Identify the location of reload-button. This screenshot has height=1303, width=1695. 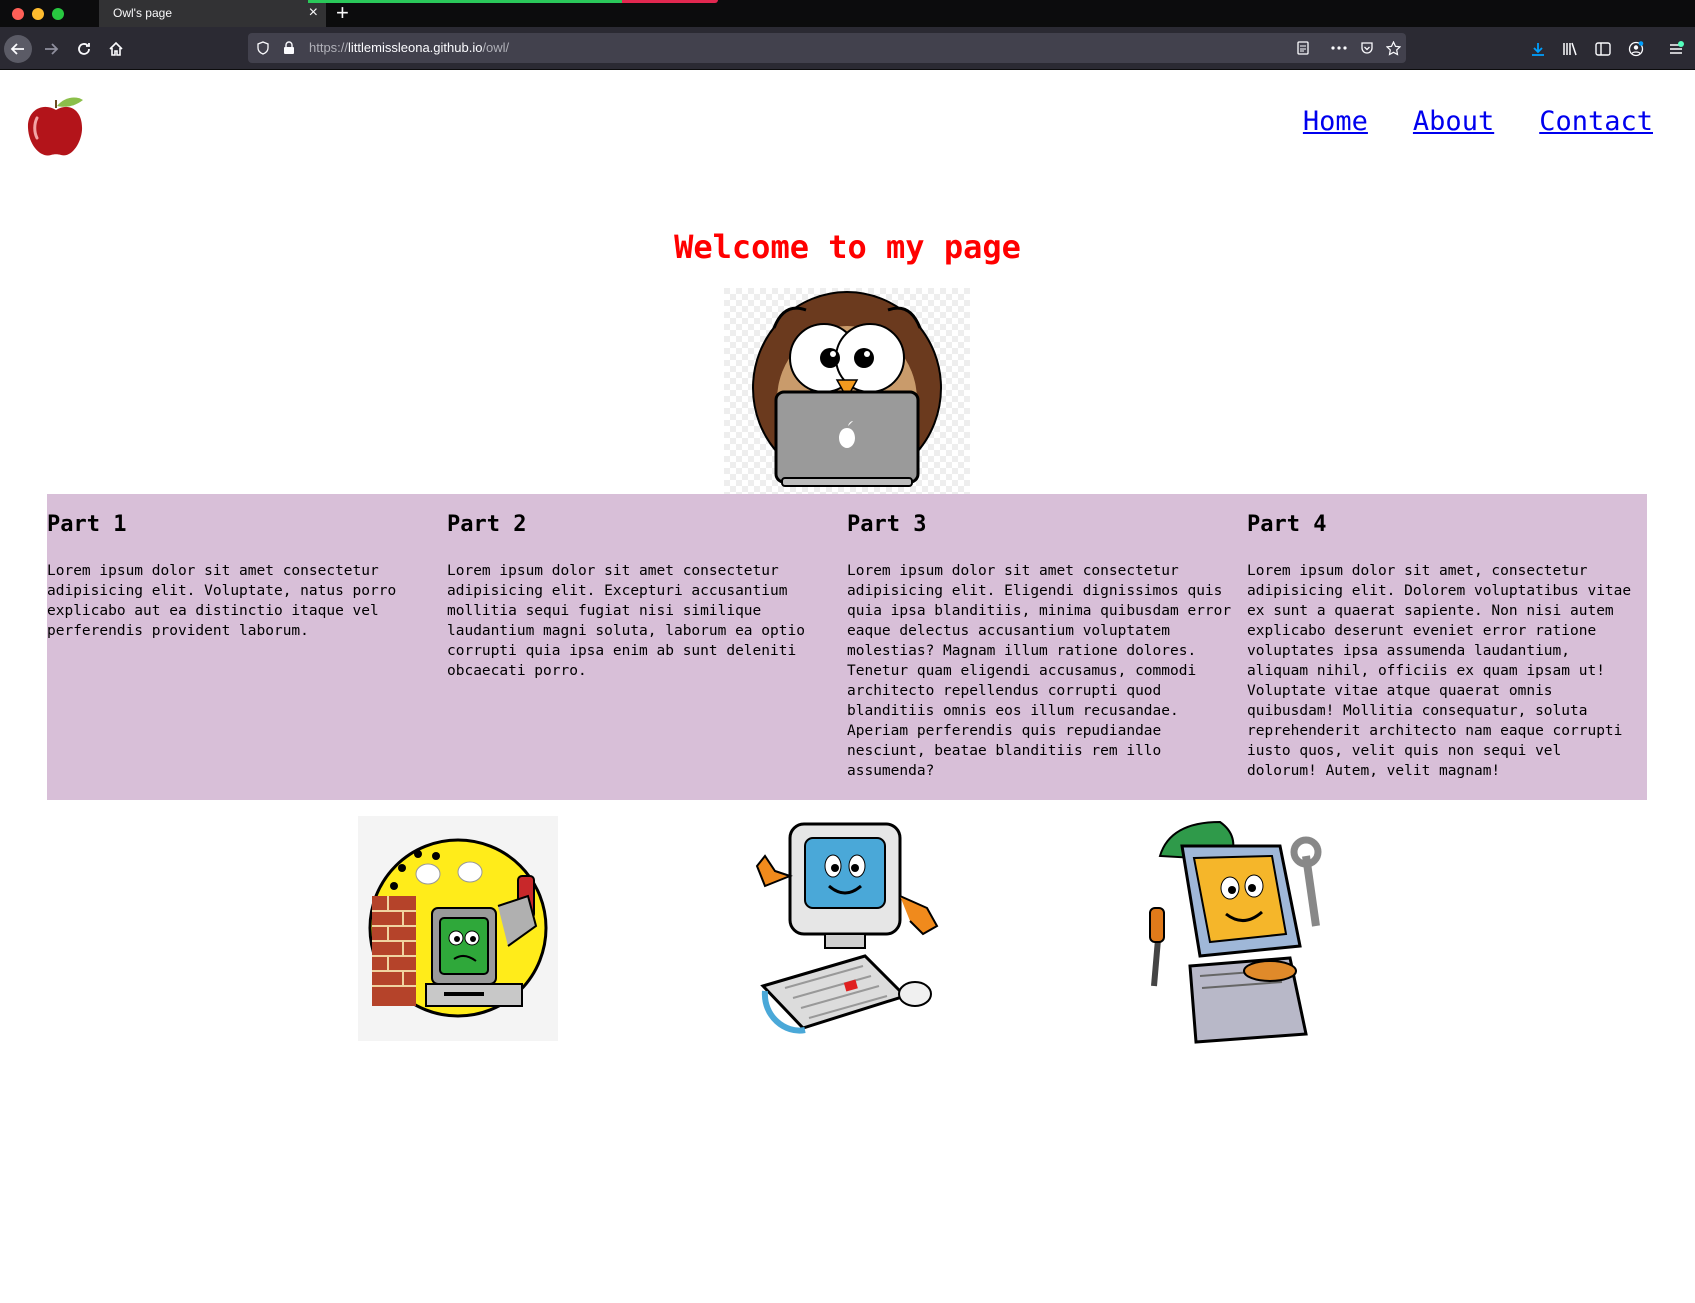
(84, 49).